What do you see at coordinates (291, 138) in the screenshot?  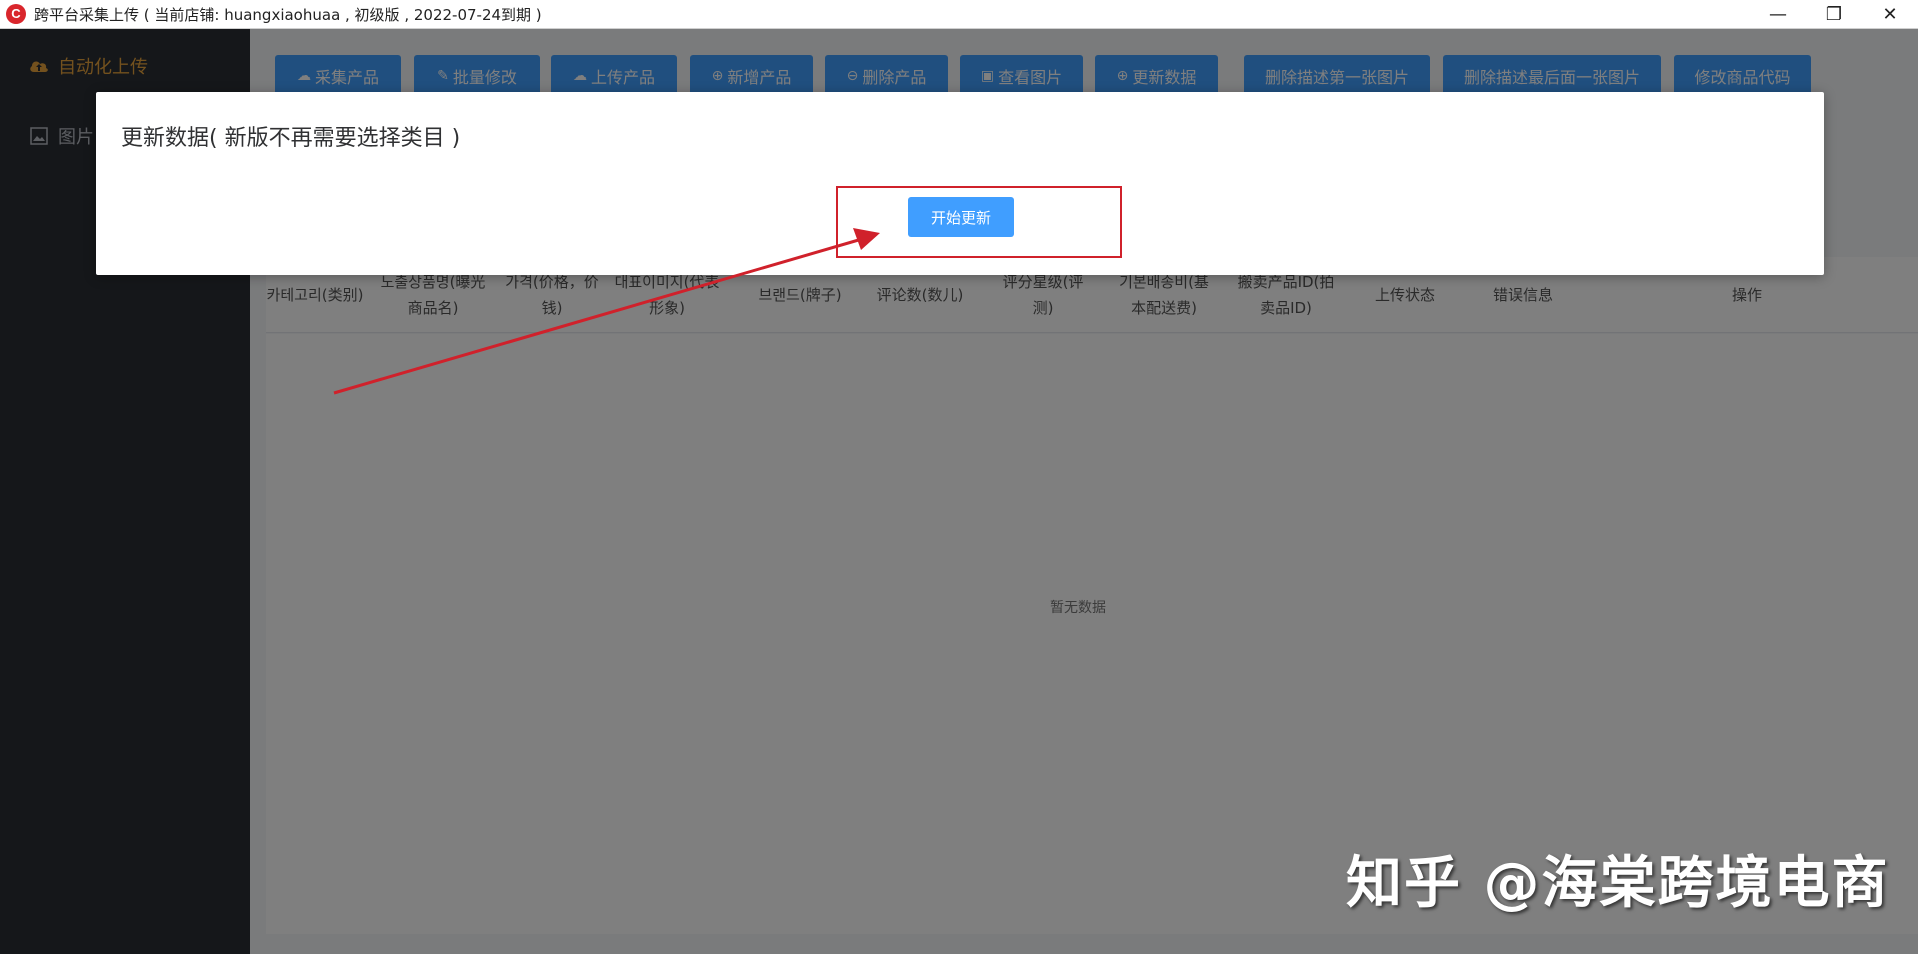 I see `dialog-title: 更新数据( 新版不再需要选择类目 )` at bounding box center [291, 138].